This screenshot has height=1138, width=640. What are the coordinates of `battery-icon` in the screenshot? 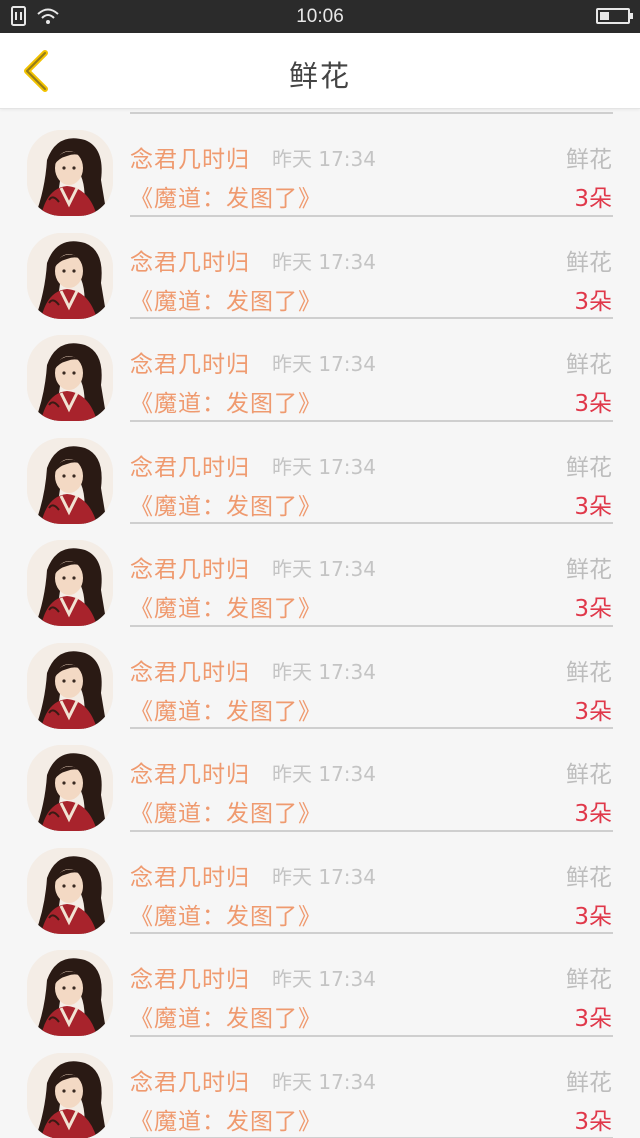 It's located at (614, 16).